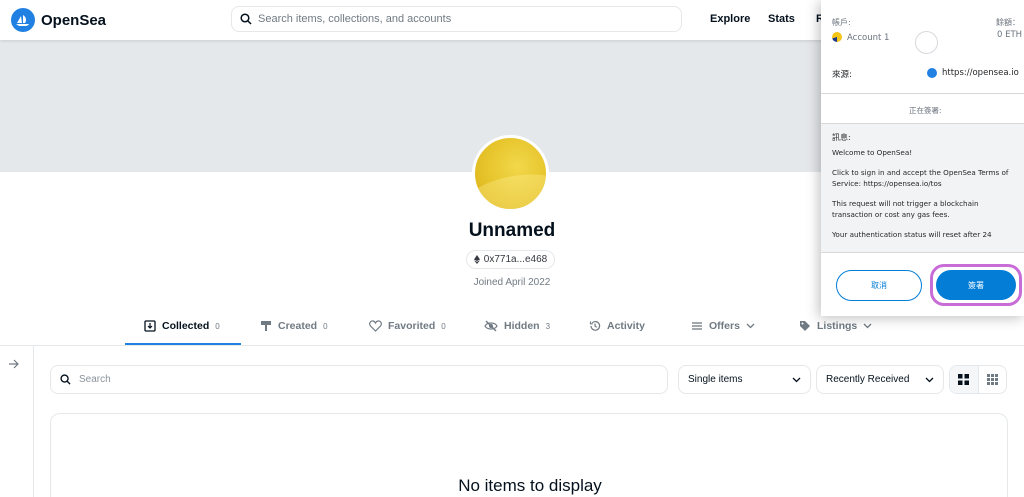  I want to click on opensea-logo: OpenSea, so click(58, 20).